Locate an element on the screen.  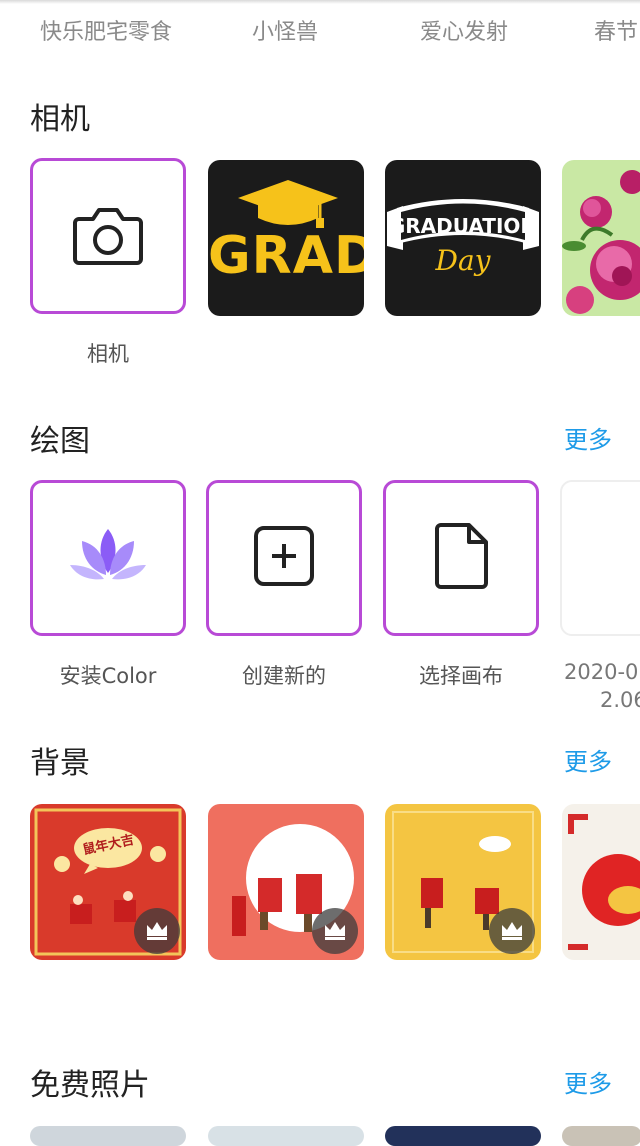
tab-item: 小怪兽 is located at coordinates (285, 30).